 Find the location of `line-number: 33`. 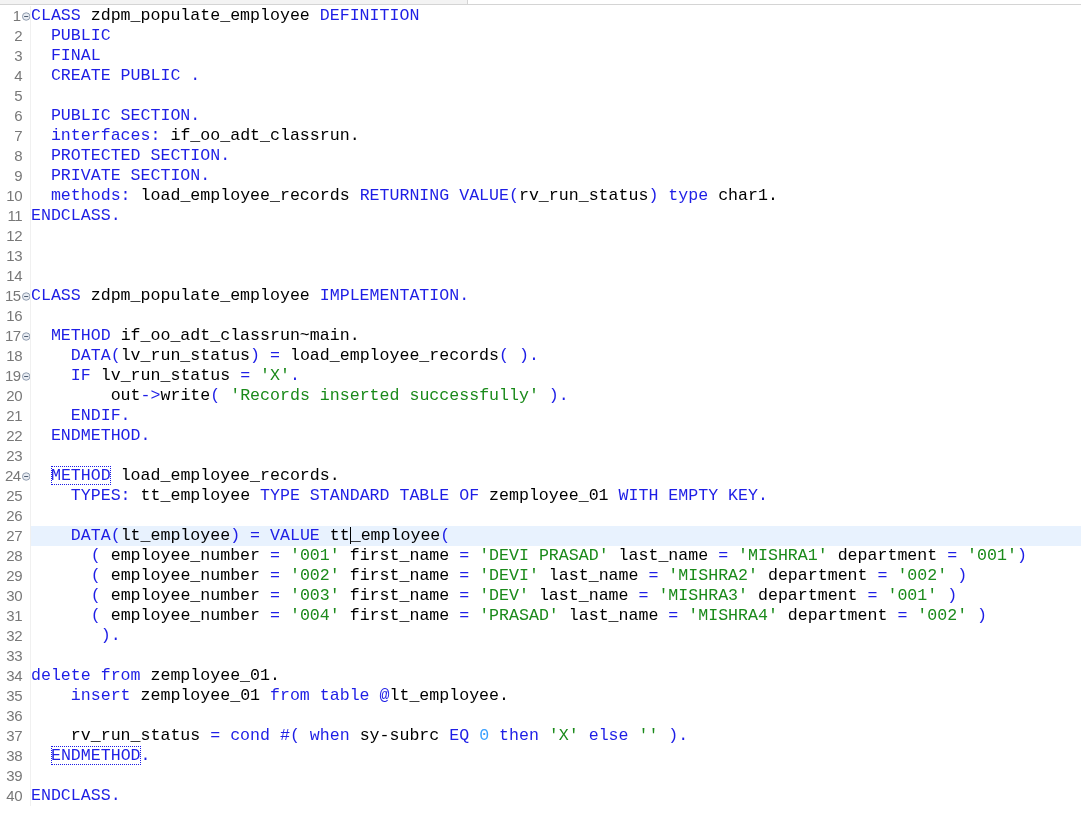

line-number: 33 is located at coordinates (13, 656).